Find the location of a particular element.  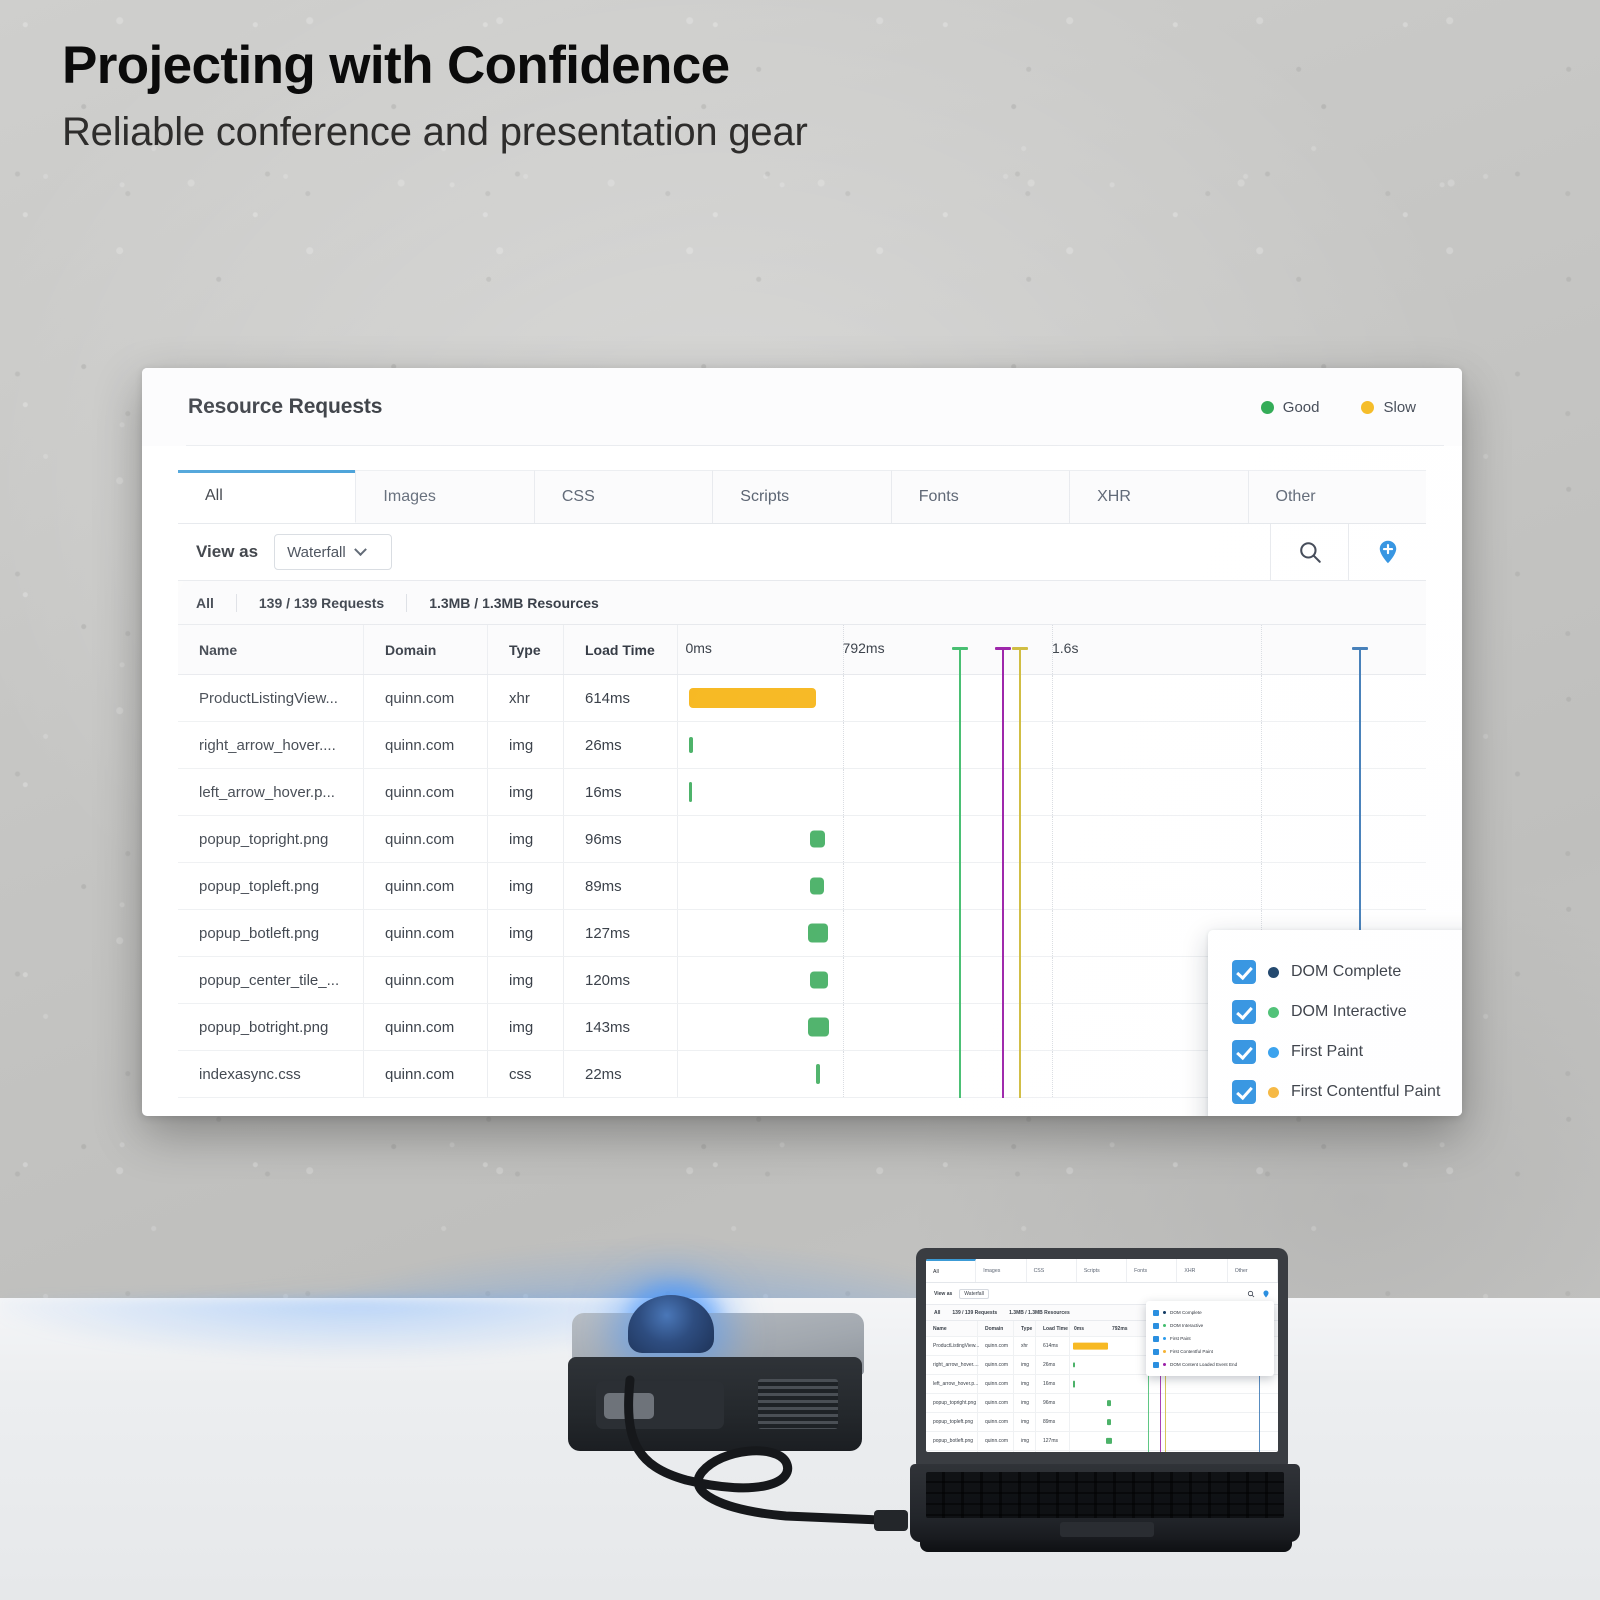

axis-tick-label: 1.6s is located at coordinates (1065, 648).